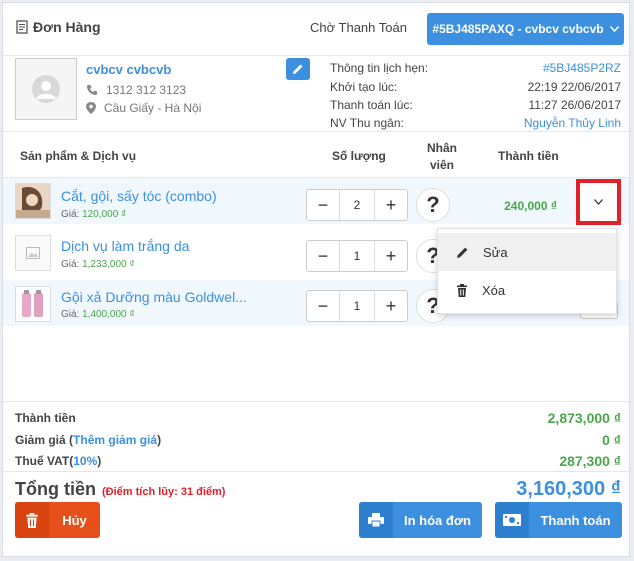 The height and width of the screenshot is (561, 634). Describe the element at coordinates (572, 123) in the screenshot. I see `cashier-link: Nguyễn Thủy Linh` at that location.